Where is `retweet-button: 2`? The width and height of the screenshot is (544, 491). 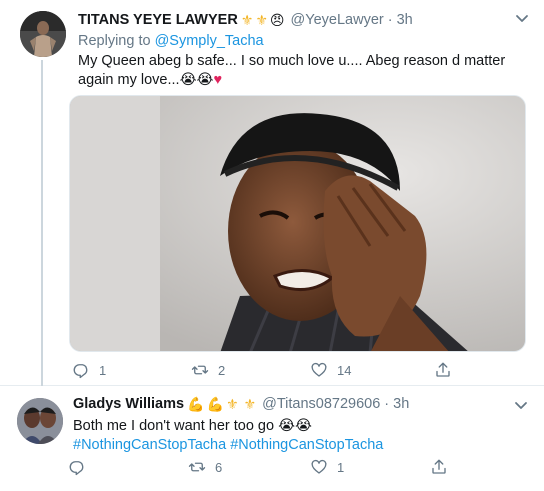
retweet-button: 2 is located at coordinates (208, 370).